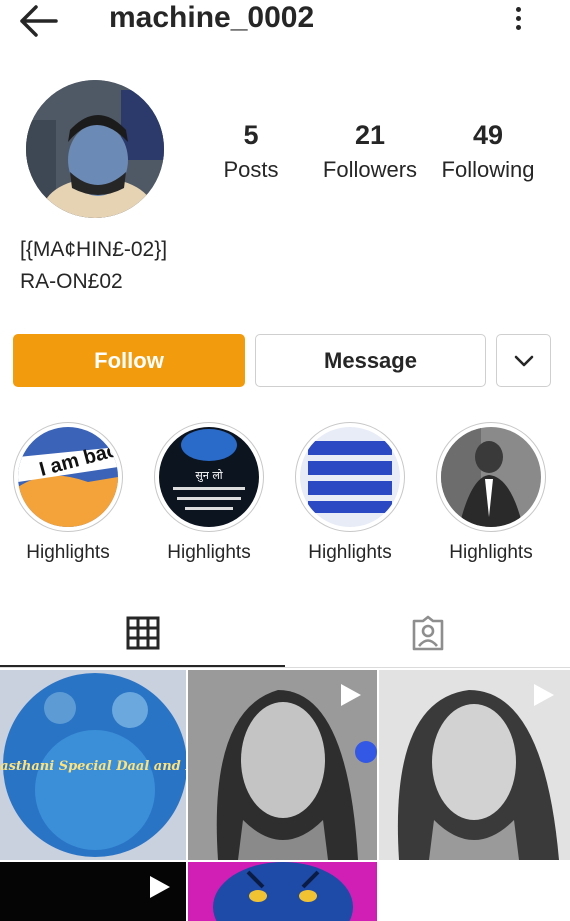 This screenshot has width=570, height=921. Describe the element at coordinates (71, 281) in the screenshot. I see `bio-text: RA-ON£02` at that location.